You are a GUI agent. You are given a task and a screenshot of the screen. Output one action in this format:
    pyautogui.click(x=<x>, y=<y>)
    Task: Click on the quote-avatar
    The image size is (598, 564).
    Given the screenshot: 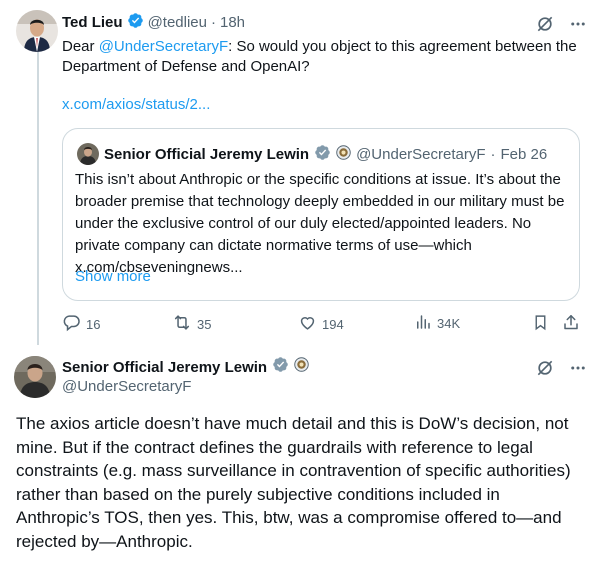 What is the action you would take?
    pyautogui.click(x=88, y=154)
    